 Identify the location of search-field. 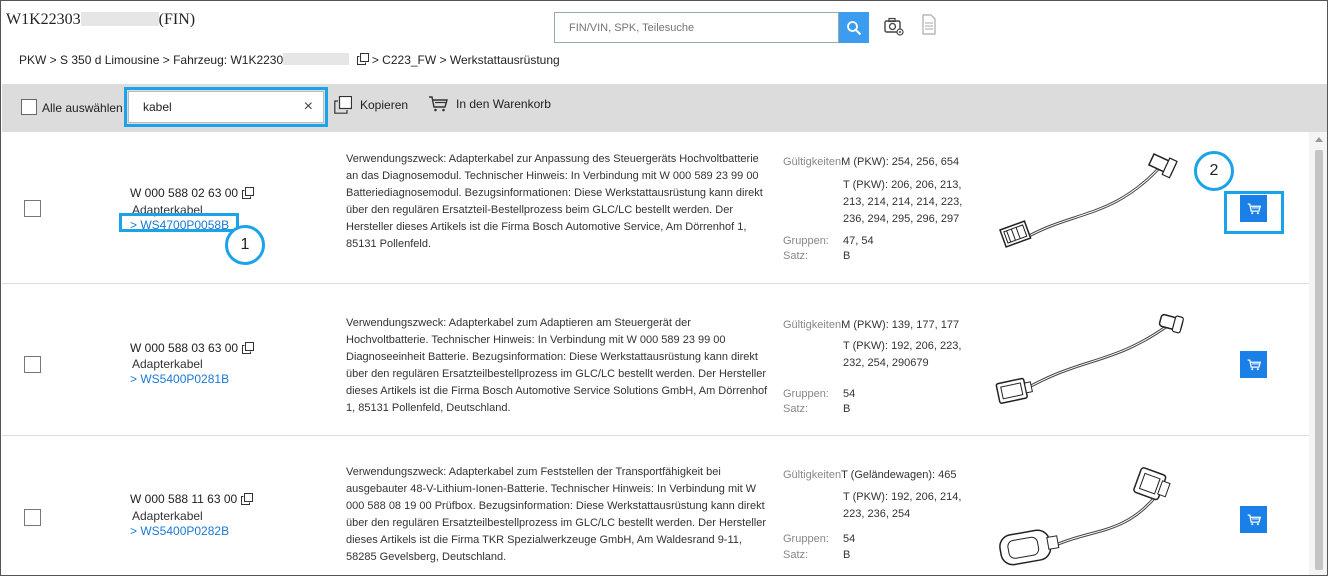
(696, 27).